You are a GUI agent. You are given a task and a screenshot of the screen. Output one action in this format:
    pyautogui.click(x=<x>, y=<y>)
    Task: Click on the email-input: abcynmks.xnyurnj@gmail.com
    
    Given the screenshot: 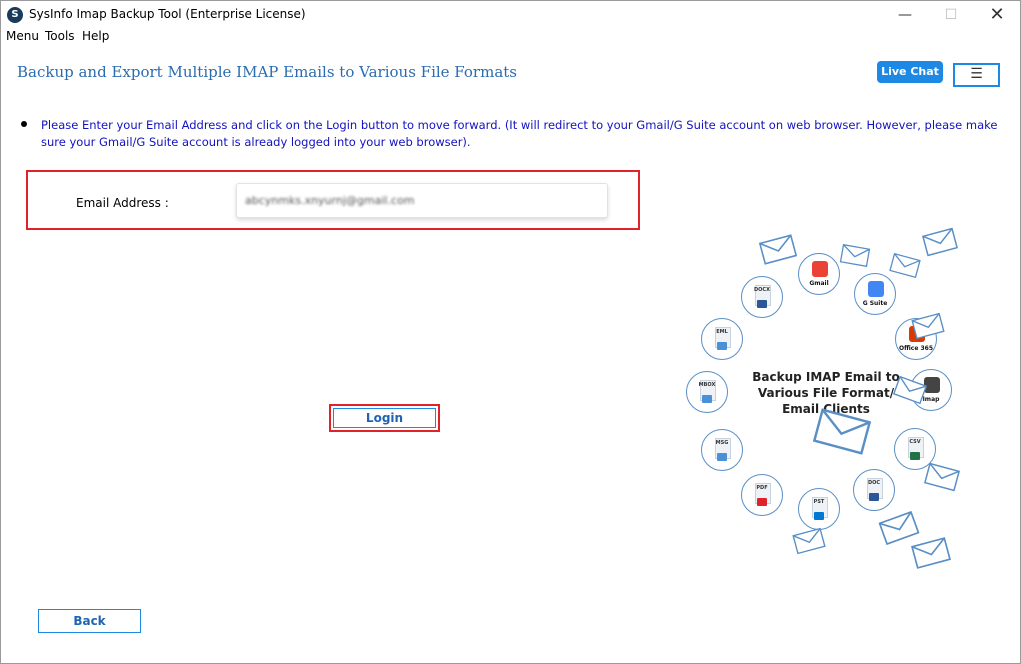 What is the action you would take?
    pyautogui.click(x=422, y=200)
    